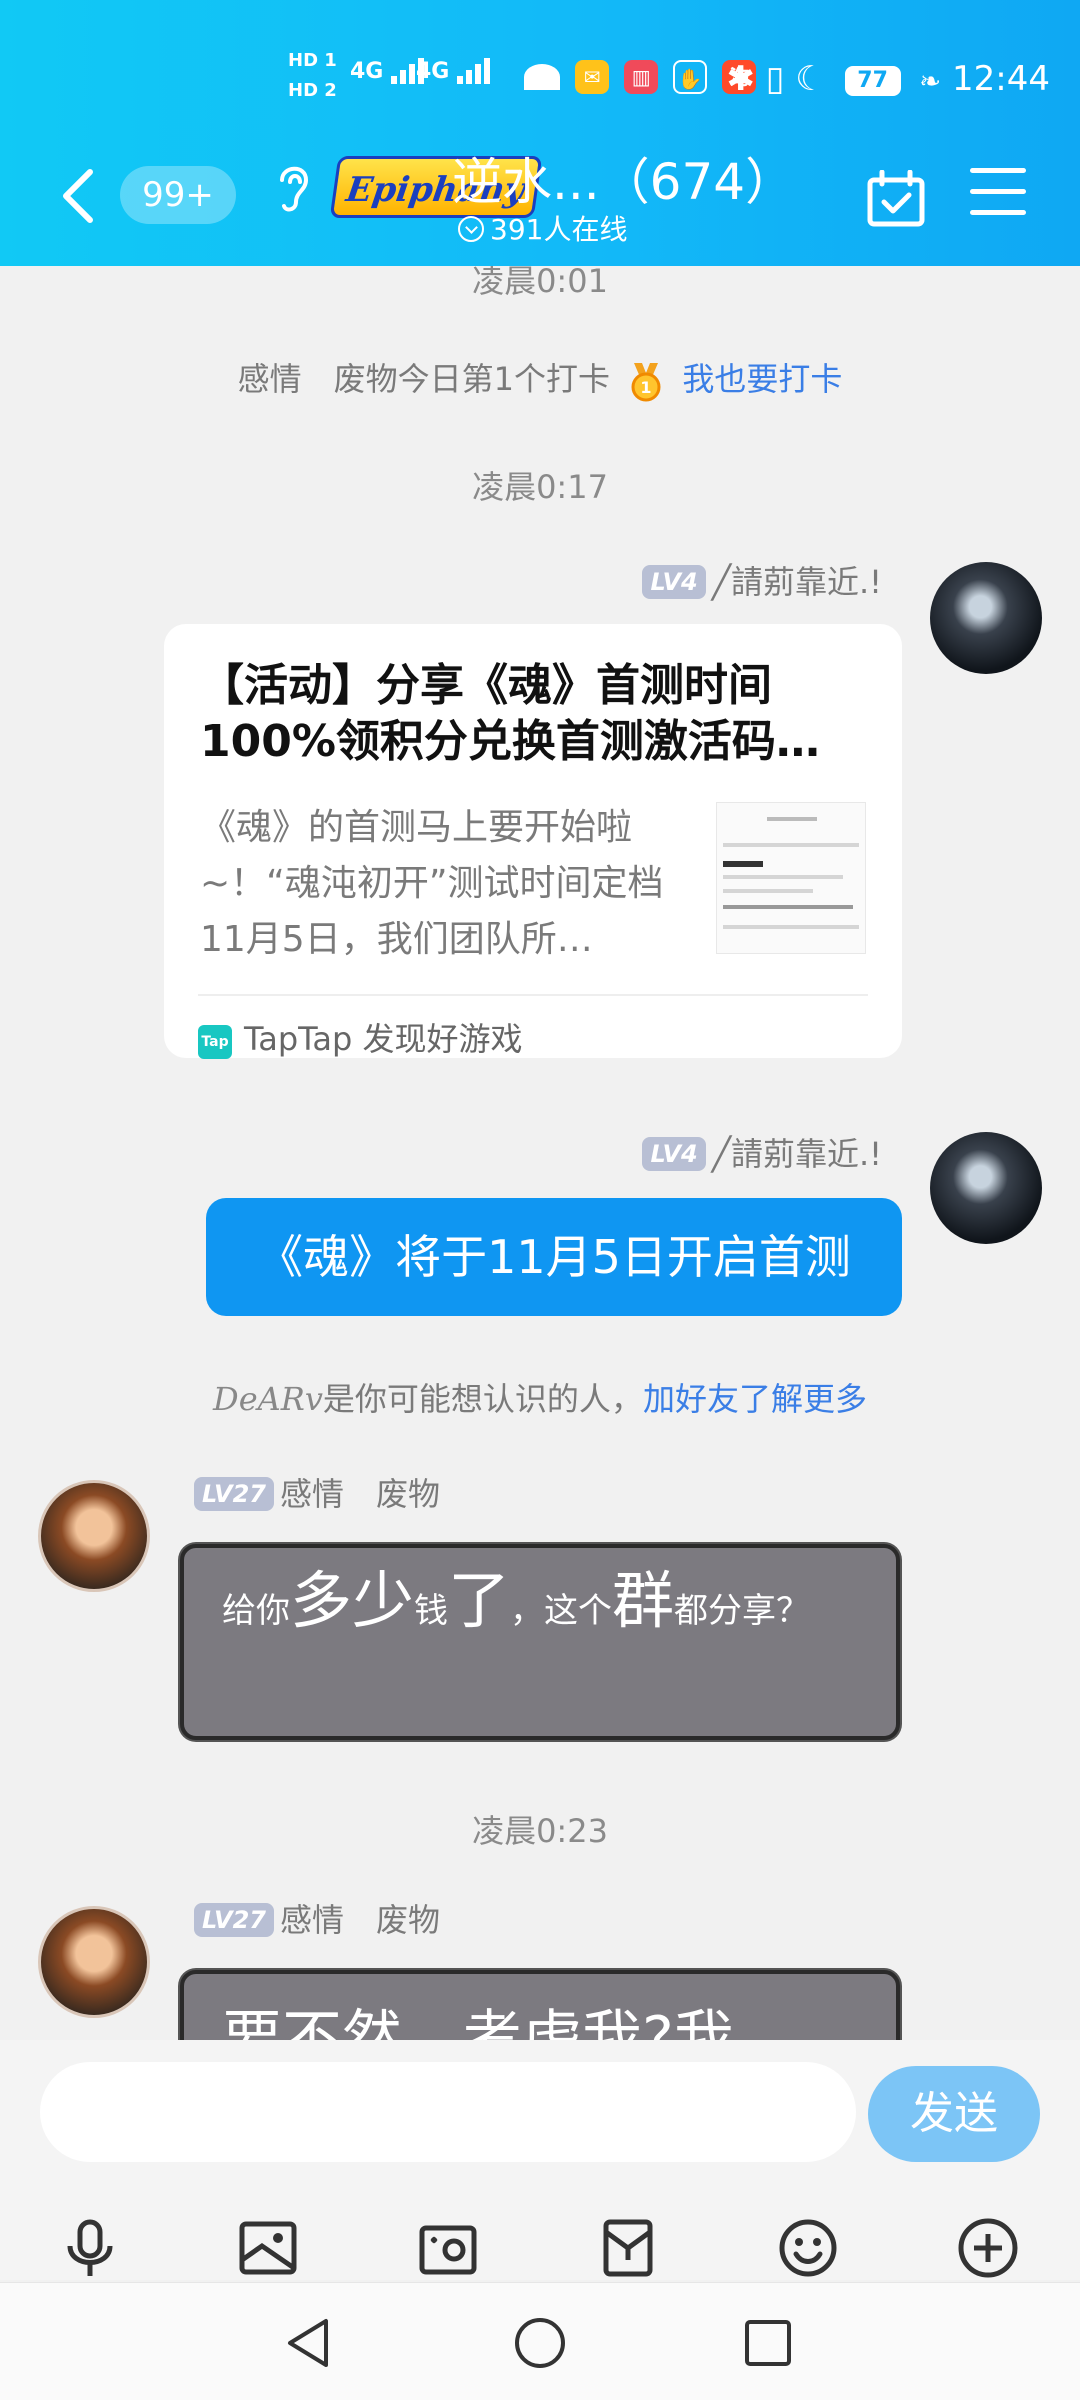 This screenshot has width=1080, height=2400. Describe the element at coordinates (471, 229) in the screenshot. I see `chevron-down-icon` at that location.